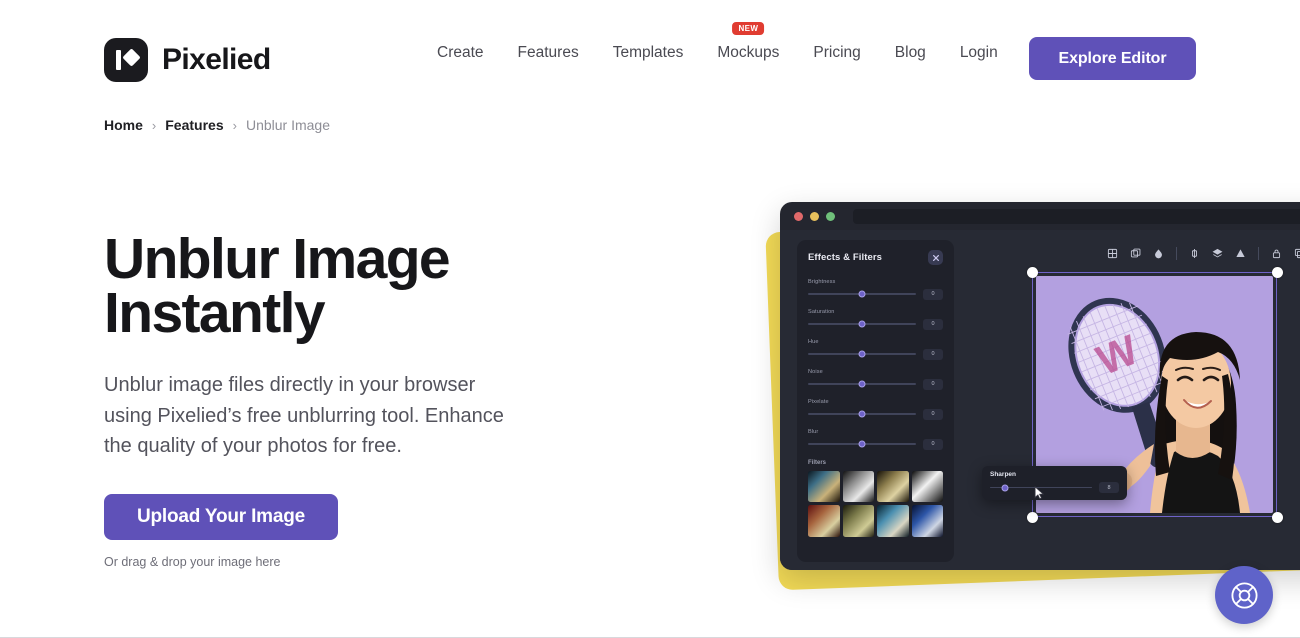 This screenshot has width=1300, height=638. What do you see at coordinates (216, 59) in the screenshot?
I see `brand-name: Pixelied` at bounding box center [216, 59].